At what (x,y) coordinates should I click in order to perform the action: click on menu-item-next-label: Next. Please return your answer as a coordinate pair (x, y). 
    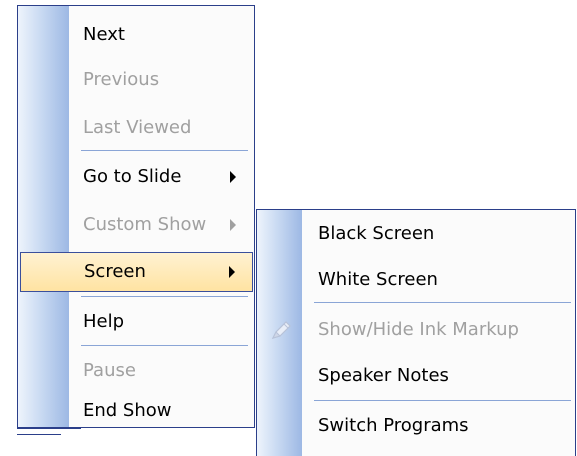
    Looking at the image, I should click on (104, 34).